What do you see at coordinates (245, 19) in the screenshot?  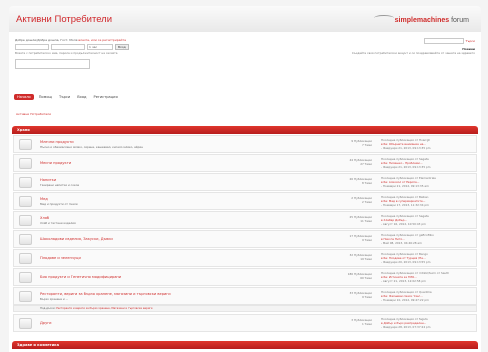 I see `forum-header: Активни Потребители simplemachines forum` at bounding box center [245, 19].